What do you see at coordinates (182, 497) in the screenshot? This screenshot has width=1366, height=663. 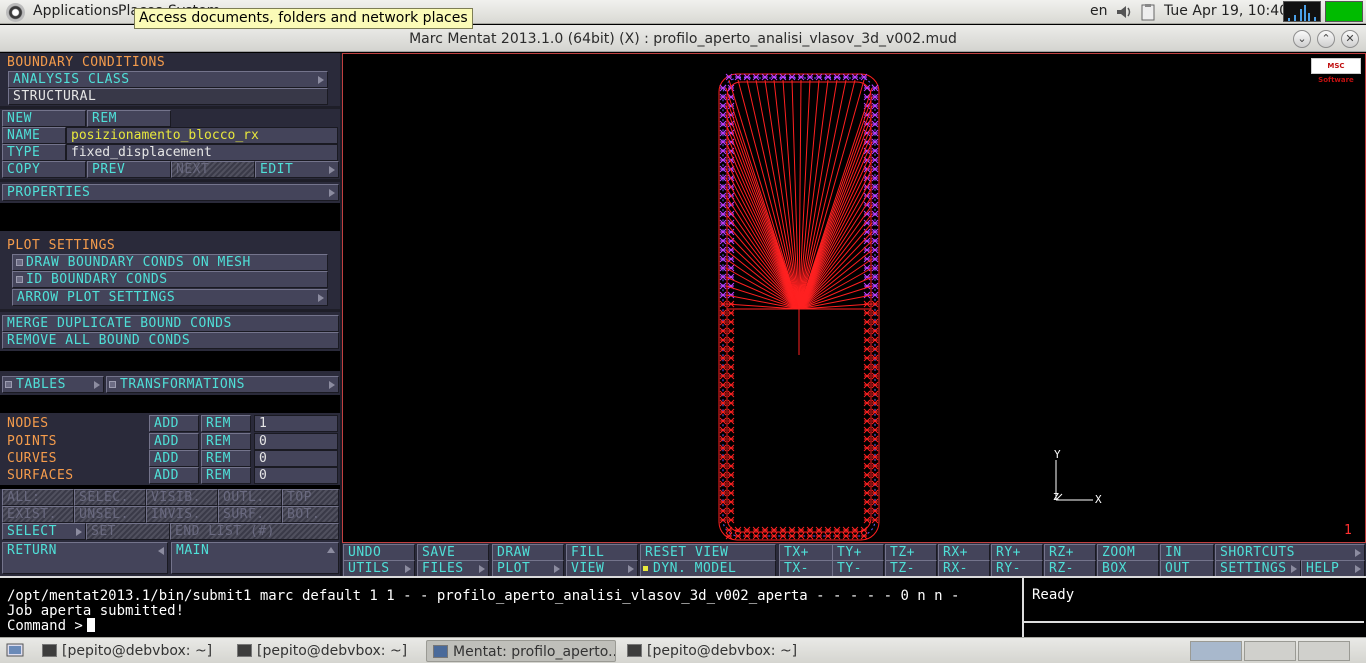 I see `select-visible-button: VISIB.` at bounding box center [182, 497].